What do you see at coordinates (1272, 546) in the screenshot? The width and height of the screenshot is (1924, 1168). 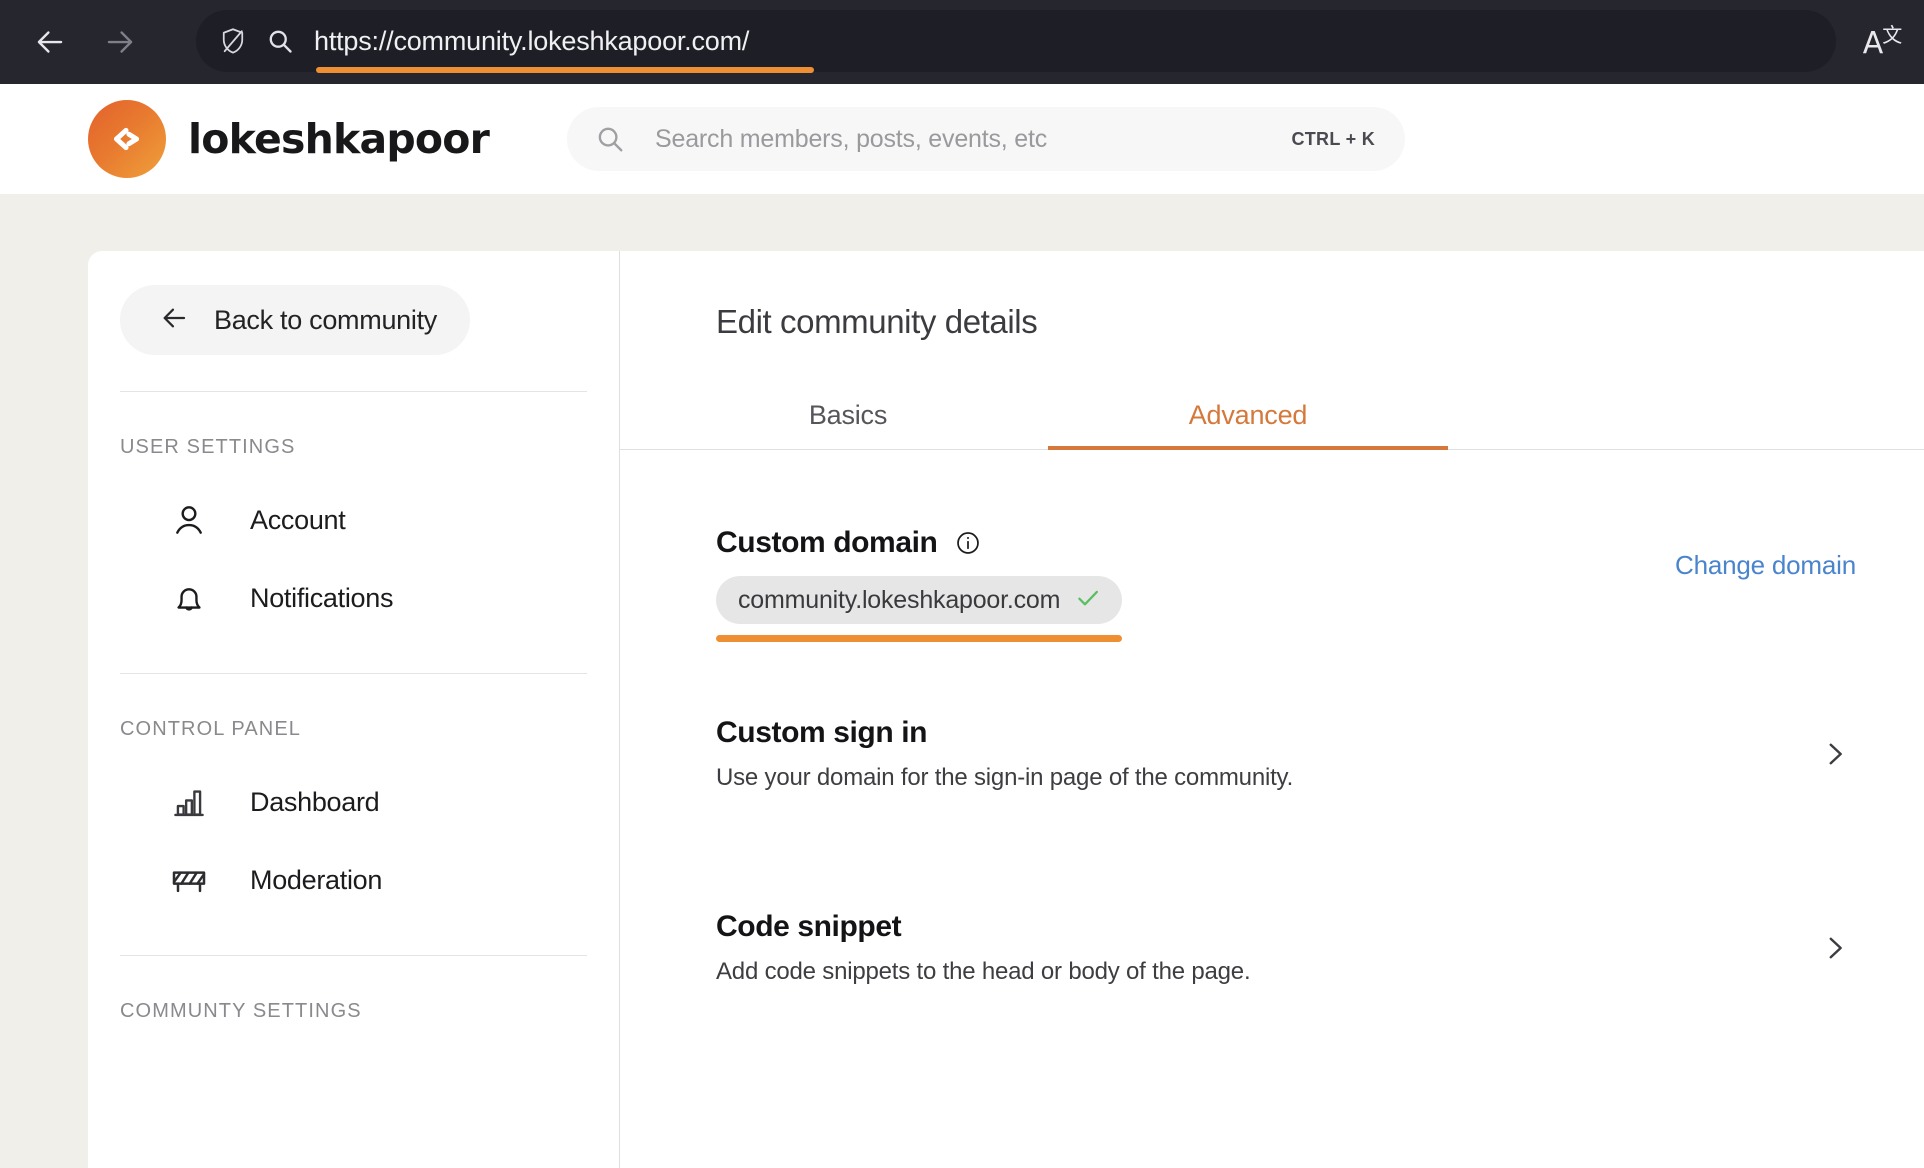 I see `custom-domain-section: Custom domain community.lokeshkapoor.com` at bounding box center [1272, 546].